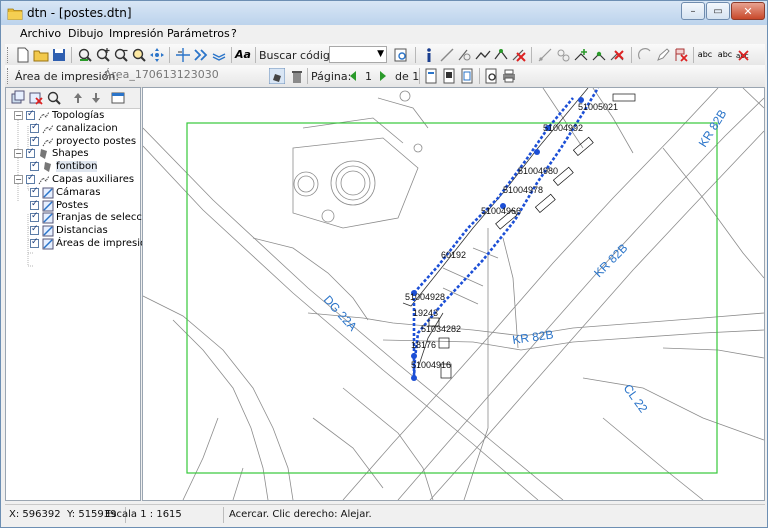  I want to click on page-frame-icon, so click(467, 76).